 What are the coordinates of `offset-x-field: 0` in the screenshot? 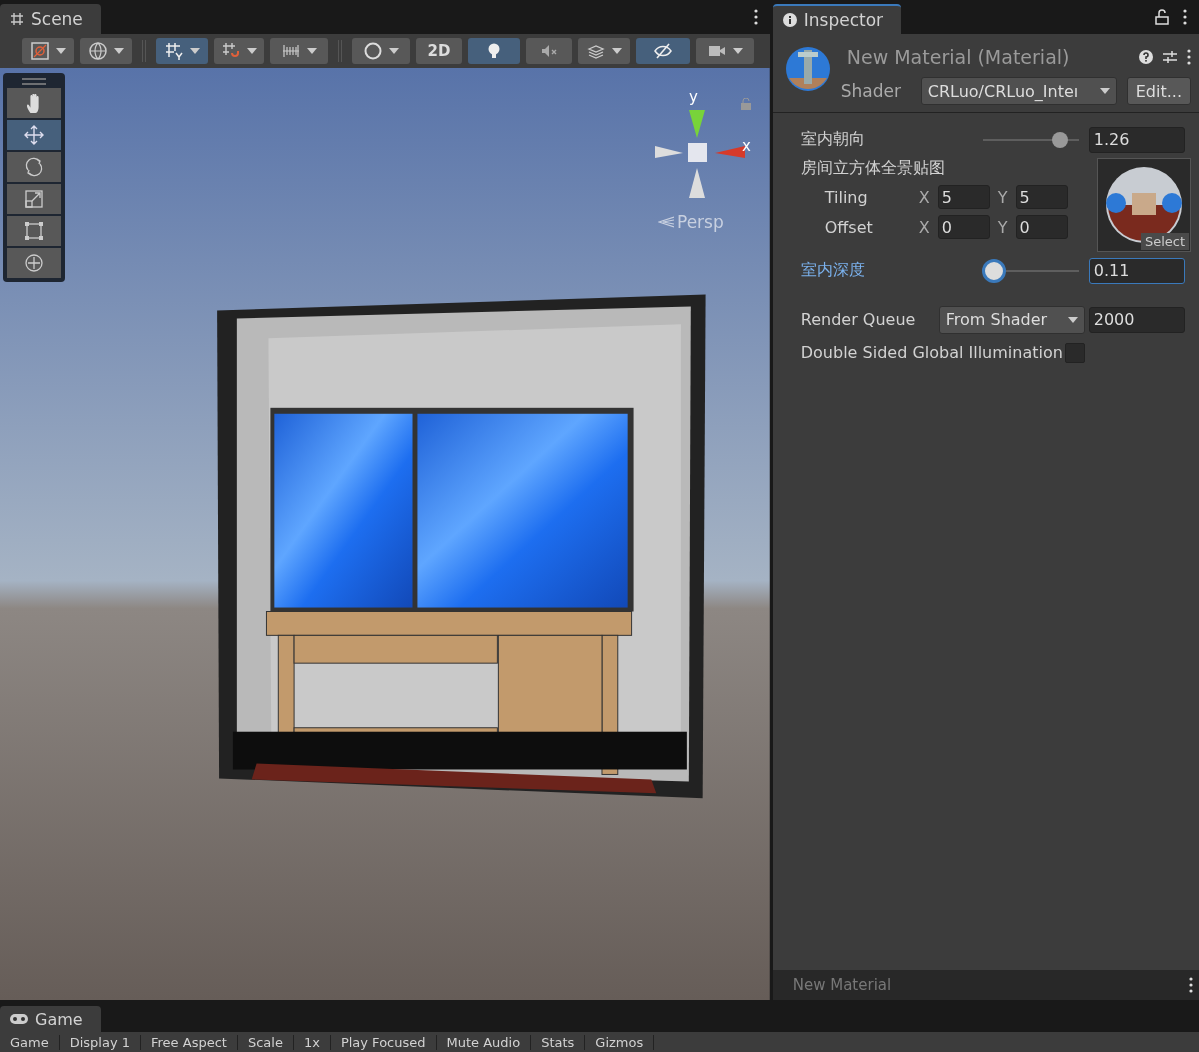 It's located at (963, 227).